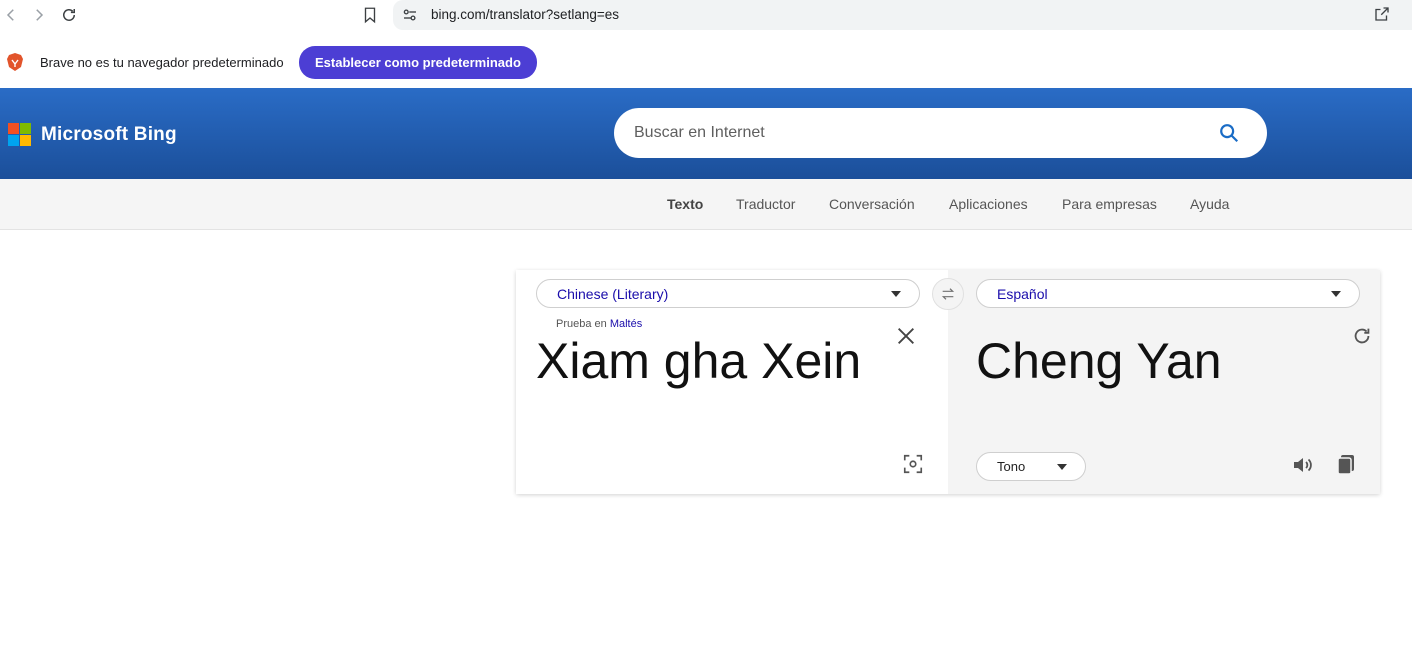  I want to click on refresh-icon, so click(1362, 336).